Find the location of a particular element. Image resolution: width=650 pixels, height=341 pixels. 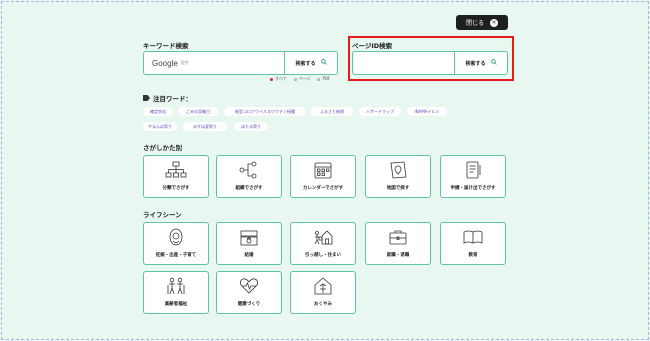

search-methods-title: さがしかた別 is located at coordinates (162, 148).